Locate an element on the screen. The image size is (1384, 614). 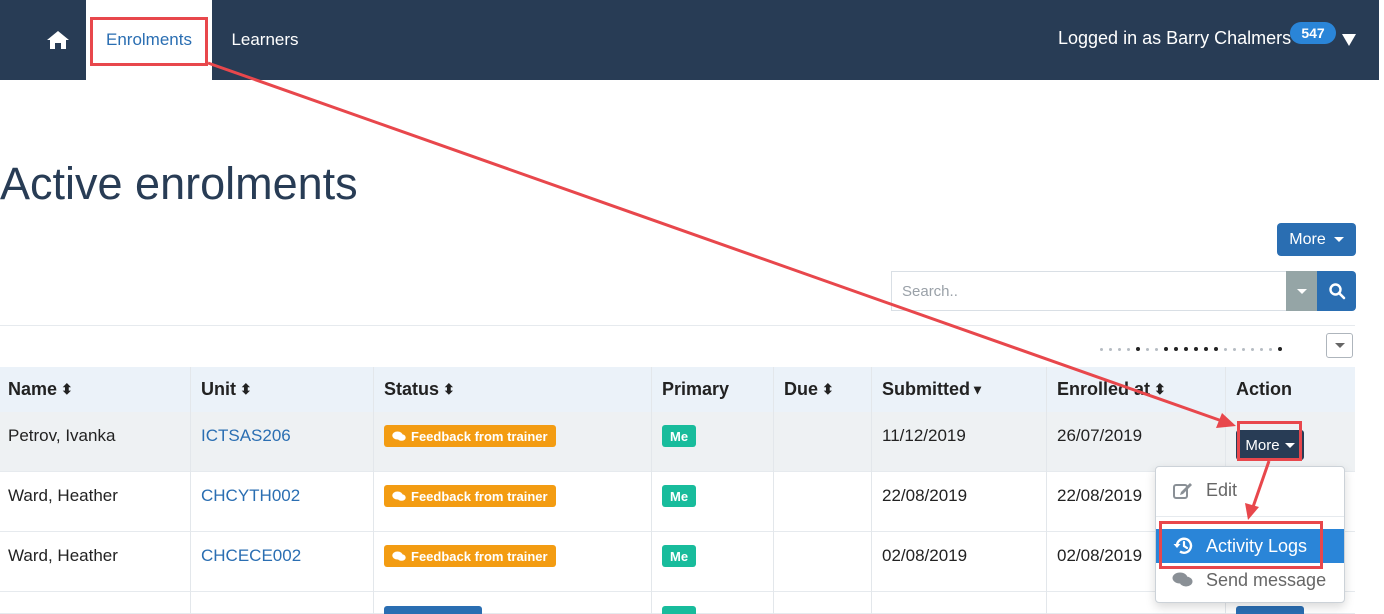
col-header-name: Name ⬍ is located at coordinates (40, 389).